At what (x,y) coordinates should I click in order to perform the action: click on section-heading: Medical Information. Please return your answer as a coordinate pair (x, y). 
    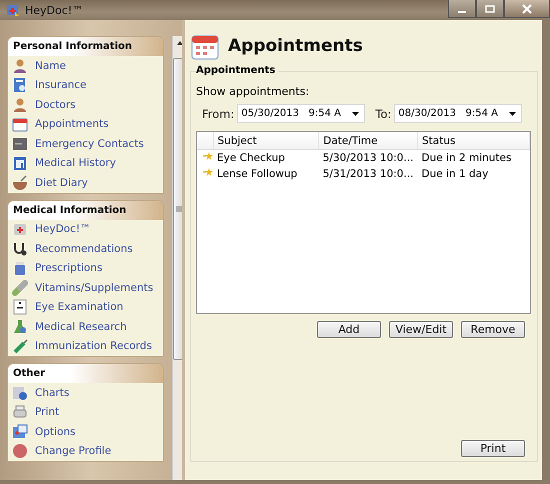
    Looking at the image, I should click on (85, 210).